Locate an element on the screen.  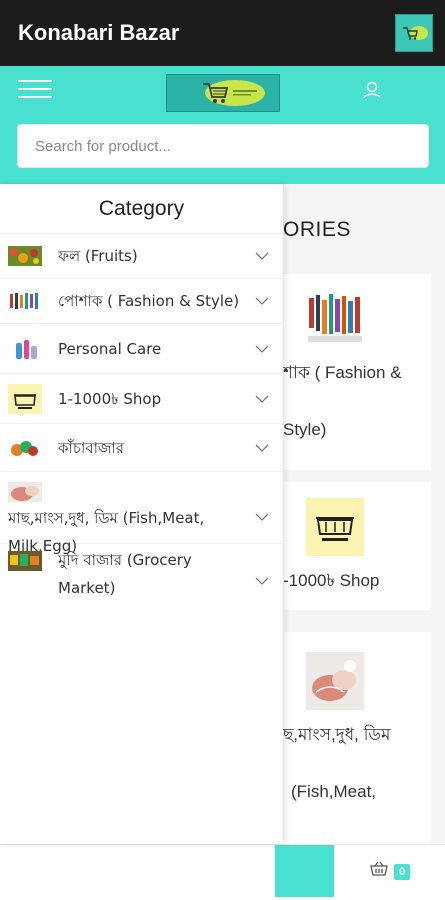
category-card-shop: -1000৳ Shop is located at coordinates (351, 546).